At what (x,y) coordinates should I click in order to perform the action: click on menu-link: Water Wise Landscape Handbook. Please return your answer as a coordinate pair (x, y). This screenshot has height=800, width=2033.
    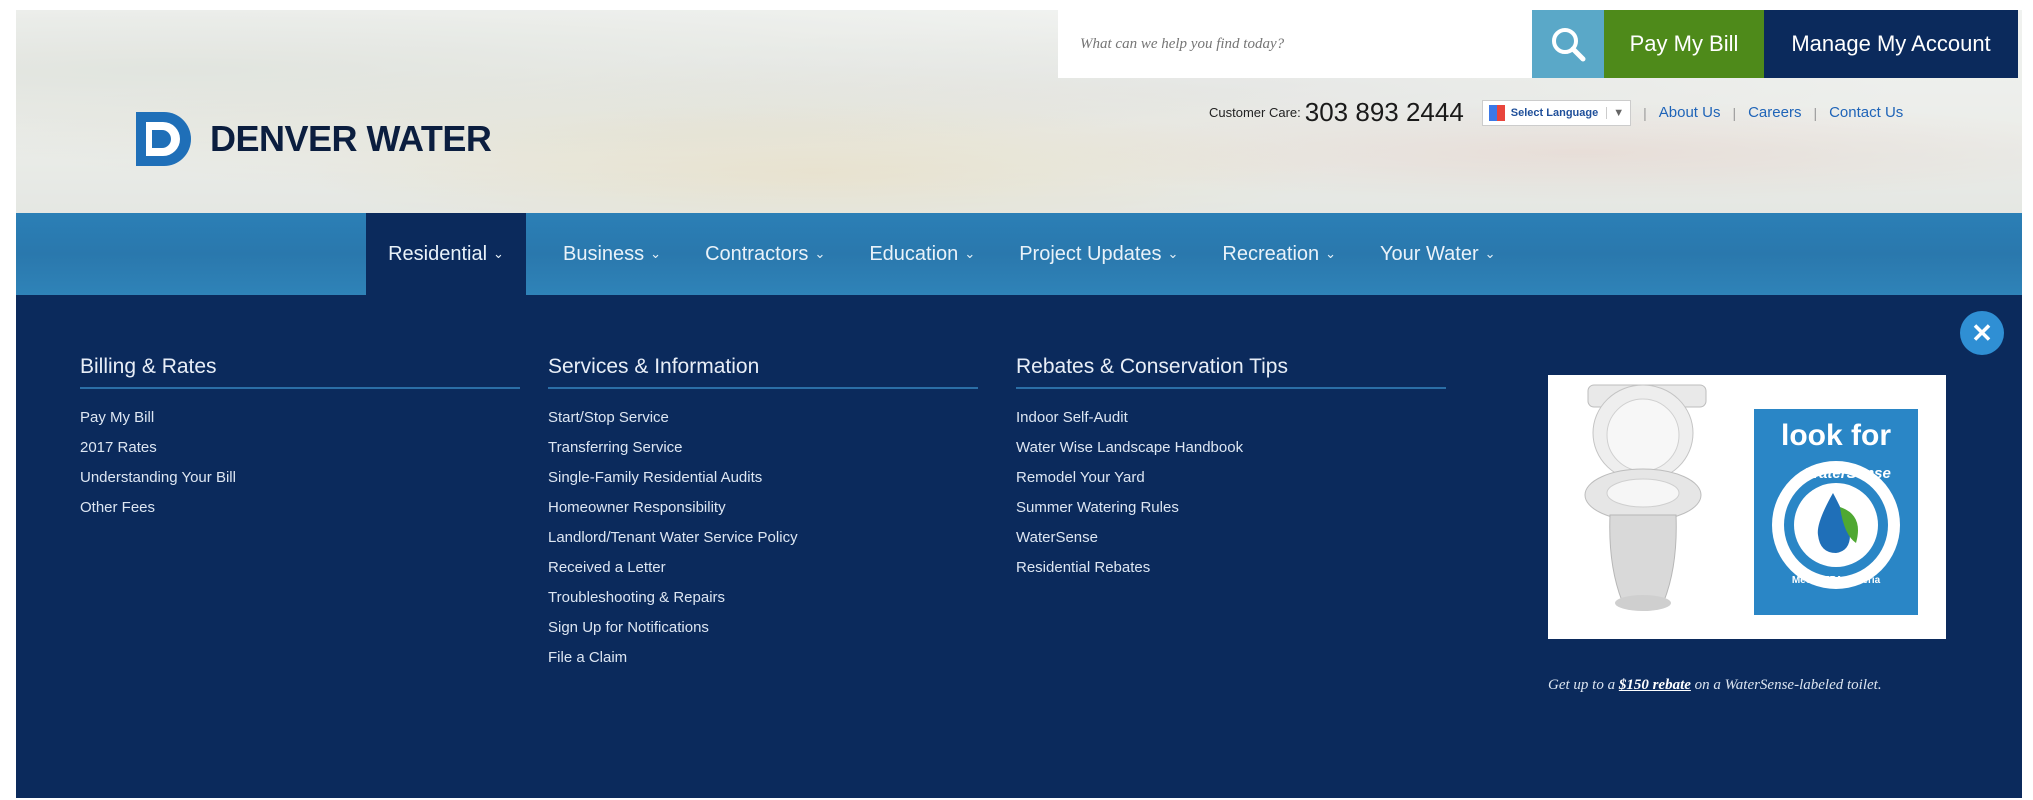
    Looking at the image, I should click on (1231, 448).